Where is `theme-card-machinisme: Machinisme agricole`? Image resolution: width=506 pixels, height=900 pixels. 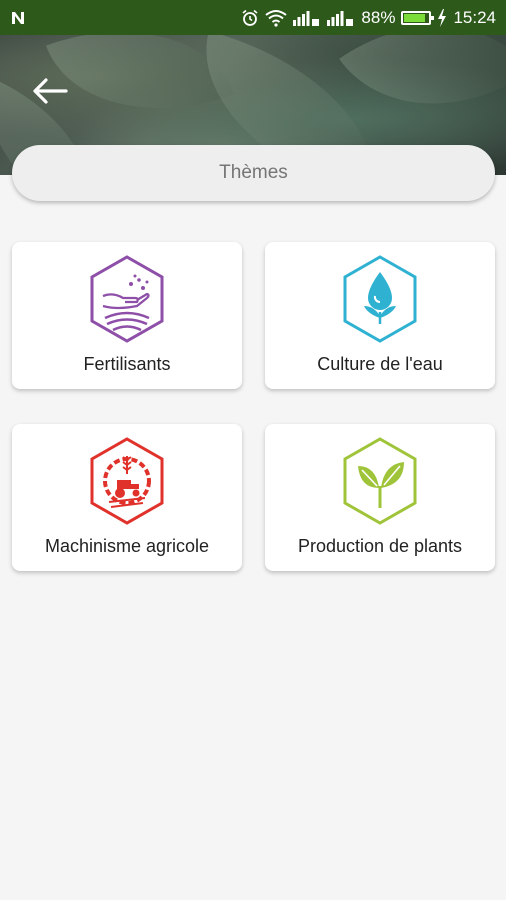 theme-card-machinisme: Machinisme agricole is located at coordinates (127, 497).